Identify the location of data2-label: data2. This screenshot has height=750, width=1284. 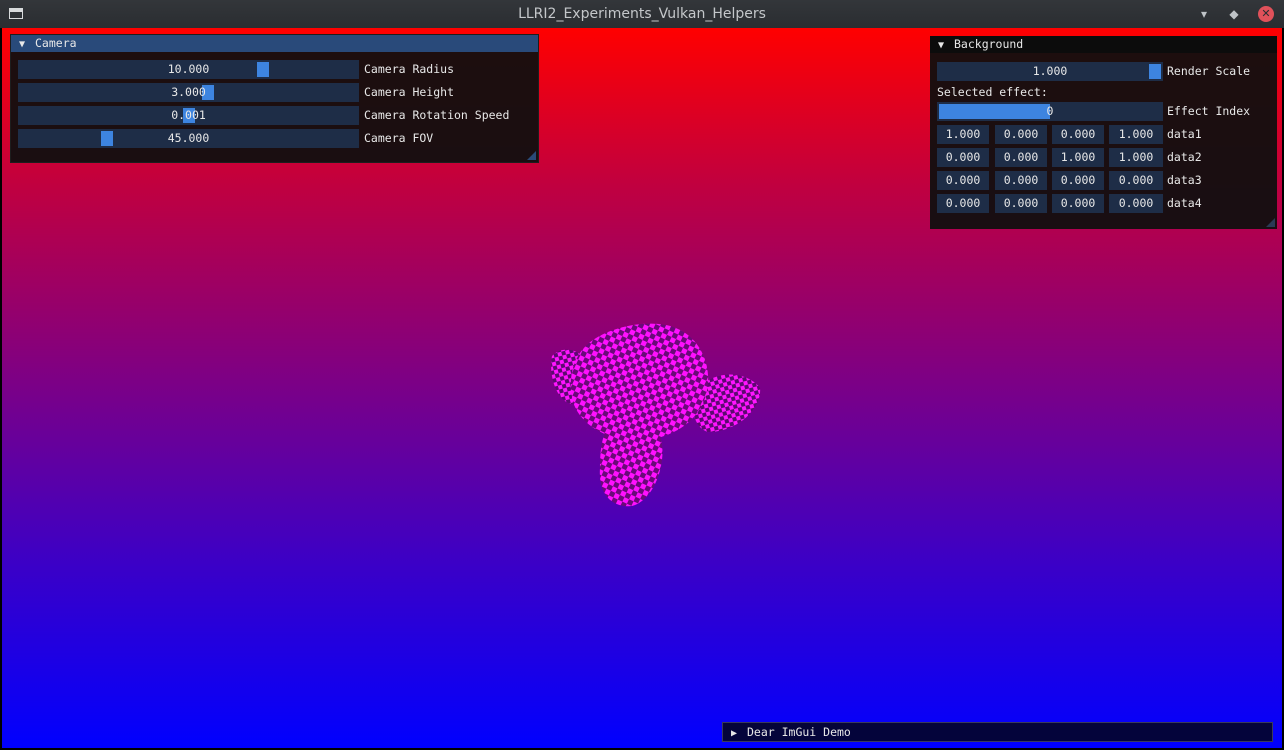
(1184, 157).